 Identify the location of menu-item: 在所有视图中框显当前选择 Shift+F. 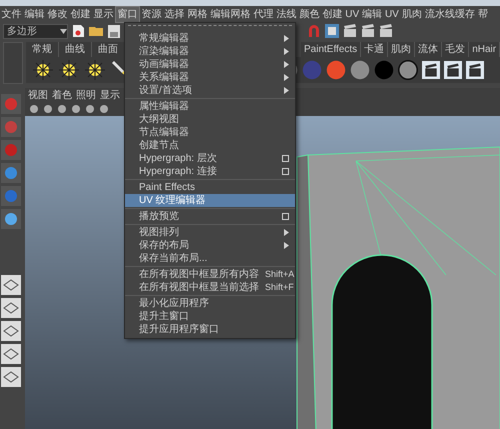
(210, 287).